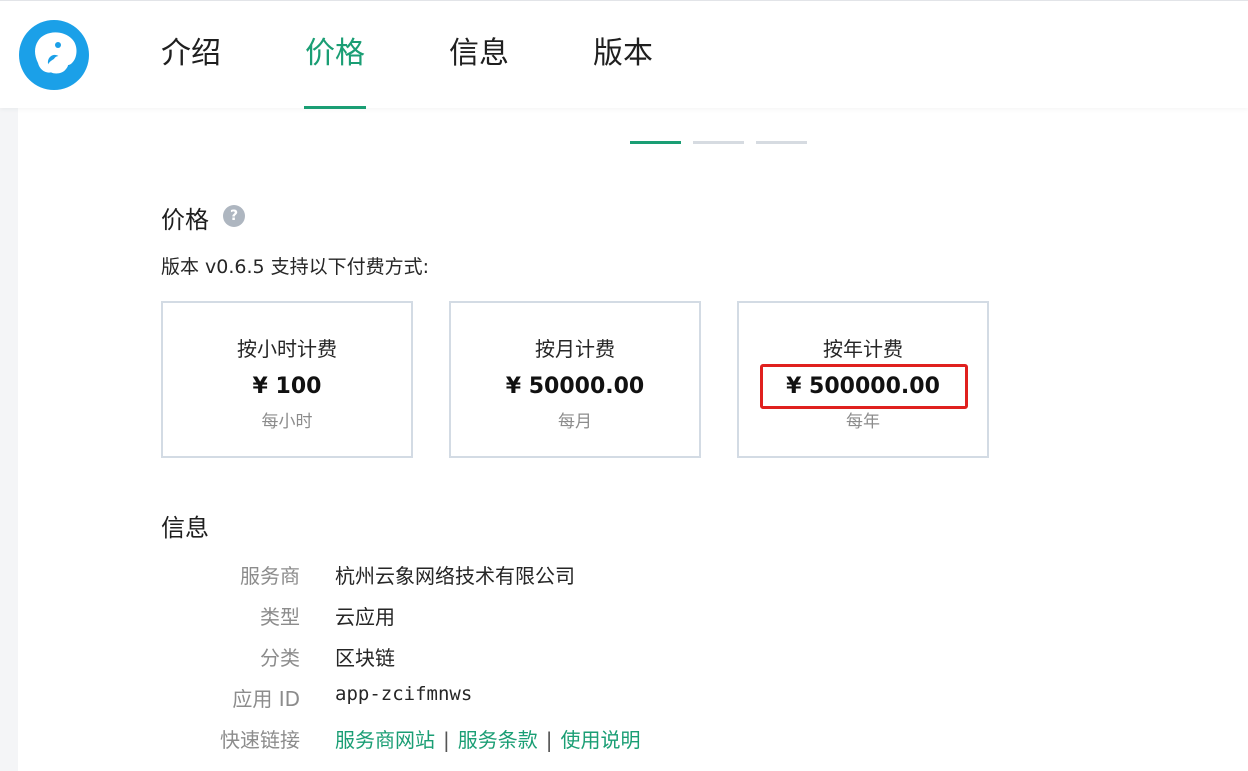 The height and width of the screenshot is (771, 1248). What do you see at coordinates (335, 107) in the screenshot?
I see `active-tab-indicator` at bounding box center [335, 107].